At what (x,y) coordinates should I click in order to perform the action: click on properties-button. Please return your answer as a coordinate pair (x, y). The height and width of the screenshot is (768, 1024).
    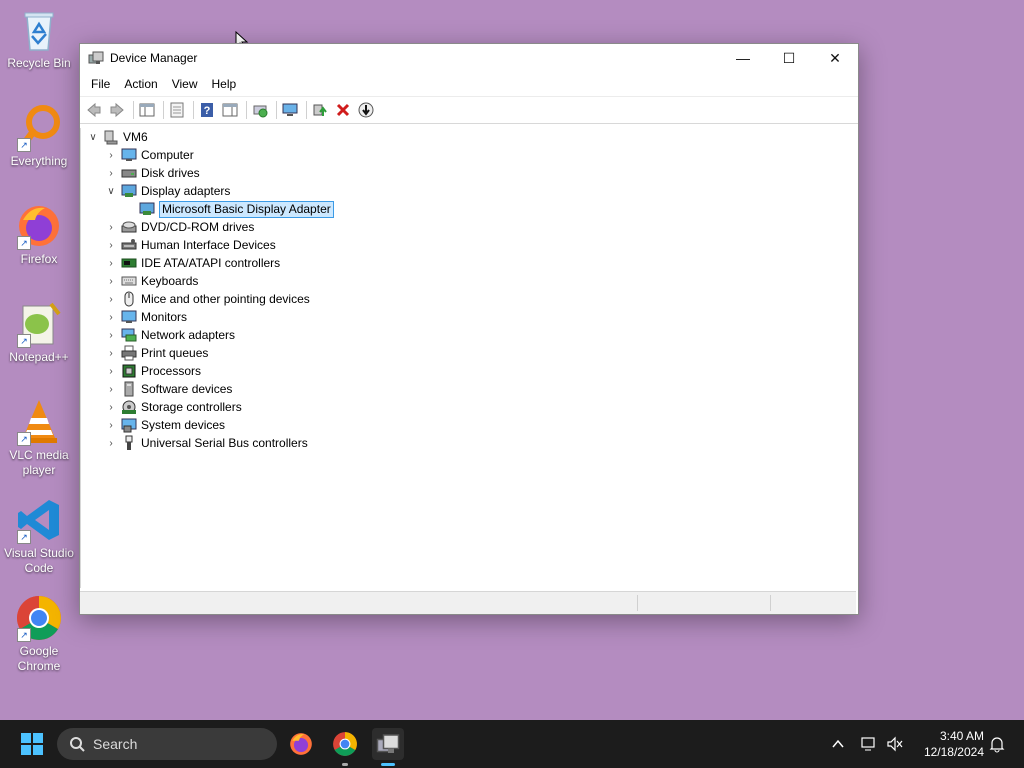
    Looking at the image, I should click on (177, 110).